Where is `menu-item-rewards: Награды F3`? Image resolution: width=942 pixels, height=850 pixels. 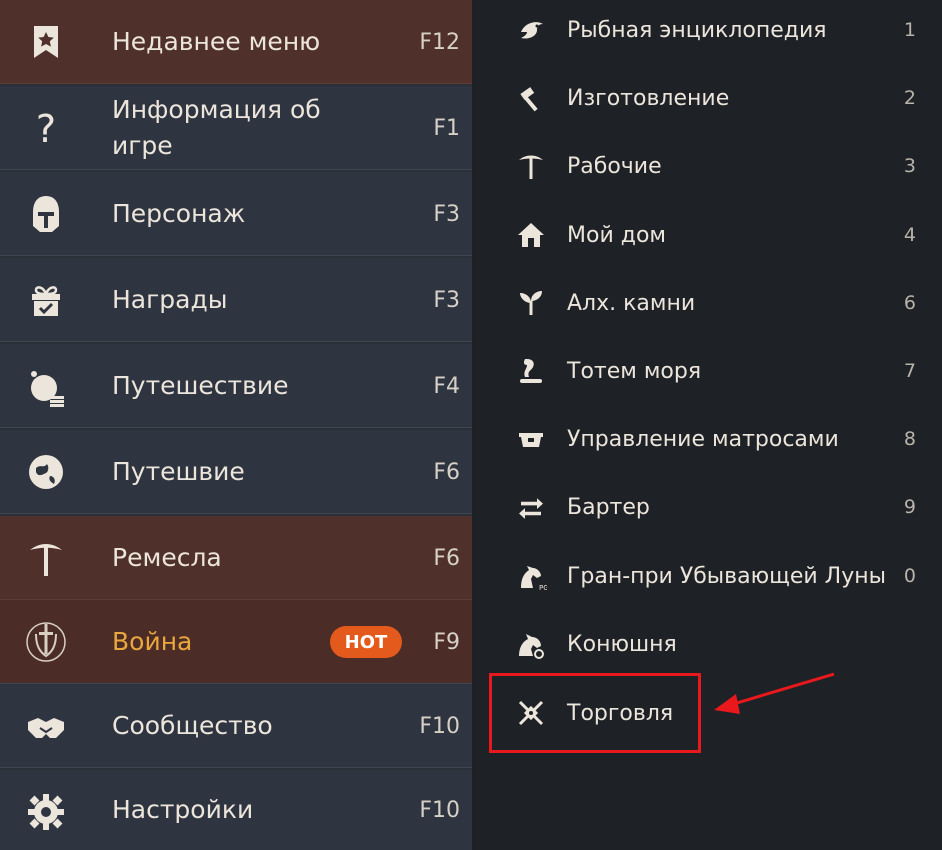 menu-item-rewards: Награды F3 is located at coordinates (236, 300).